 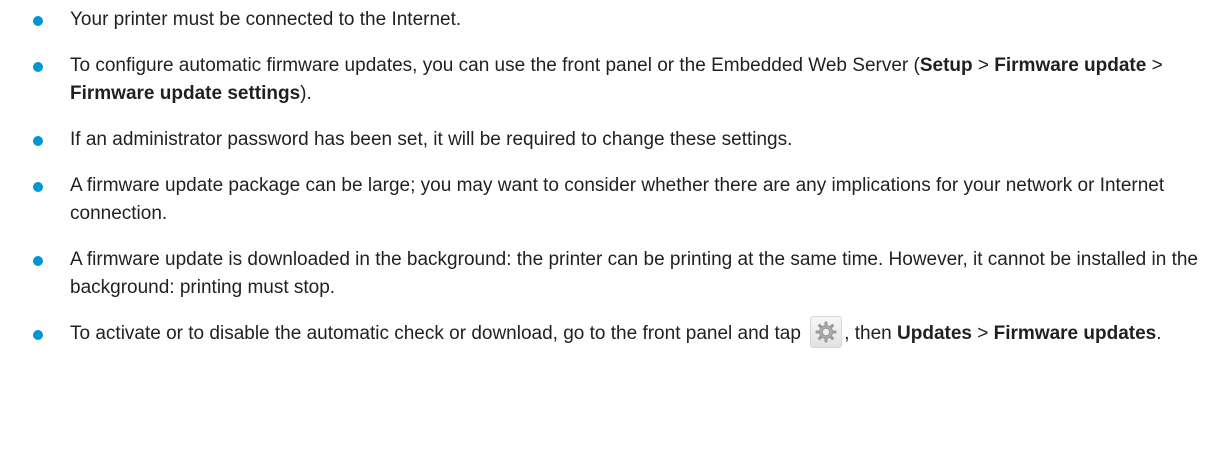 I want to click on menu-path-updates: Updates, so click(x=934, y=334).